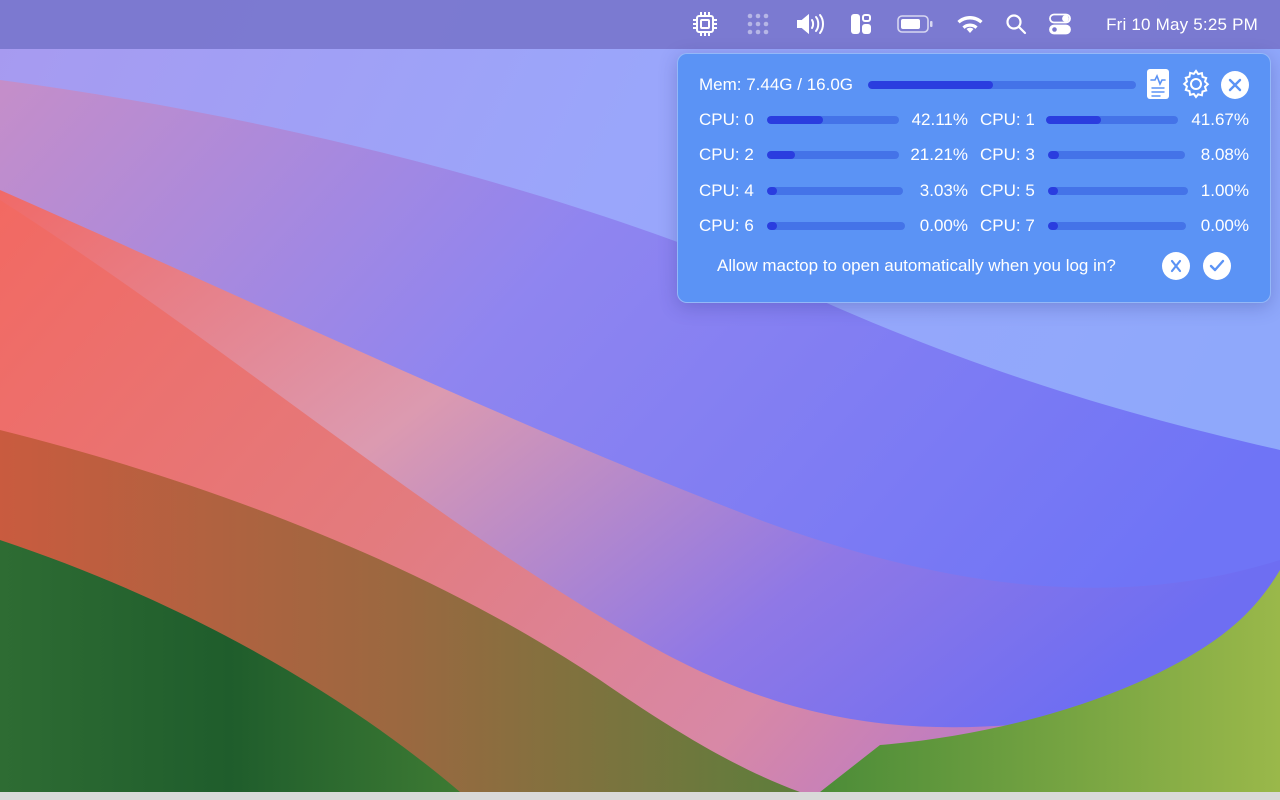 The width and height of the screenshot is (1280, 800). Describe the element at coordinates (640, 24) in the screenshot. I see `menu-bar: Fri 10 May 5:25 PM` at that location.